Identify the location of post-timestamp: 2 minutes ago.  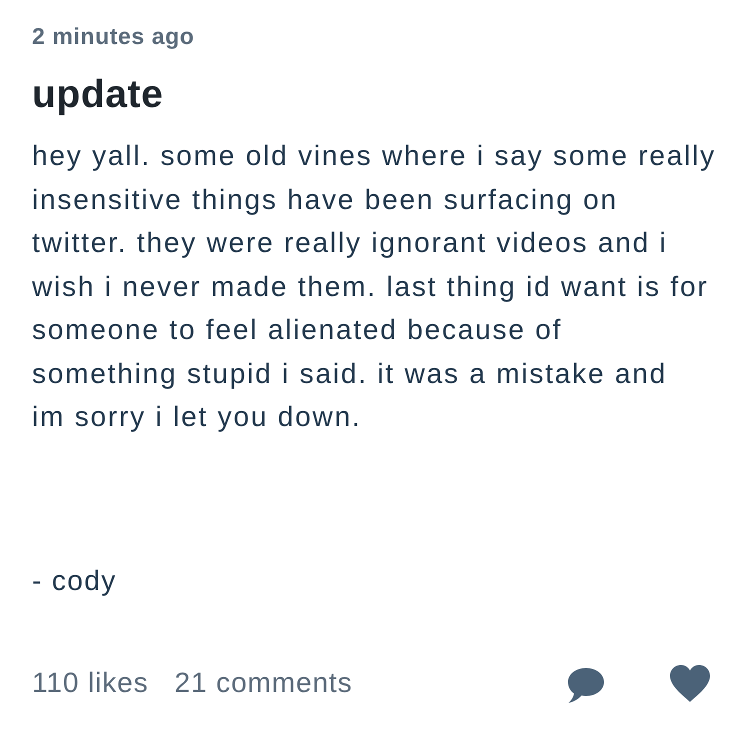
(113, 36).